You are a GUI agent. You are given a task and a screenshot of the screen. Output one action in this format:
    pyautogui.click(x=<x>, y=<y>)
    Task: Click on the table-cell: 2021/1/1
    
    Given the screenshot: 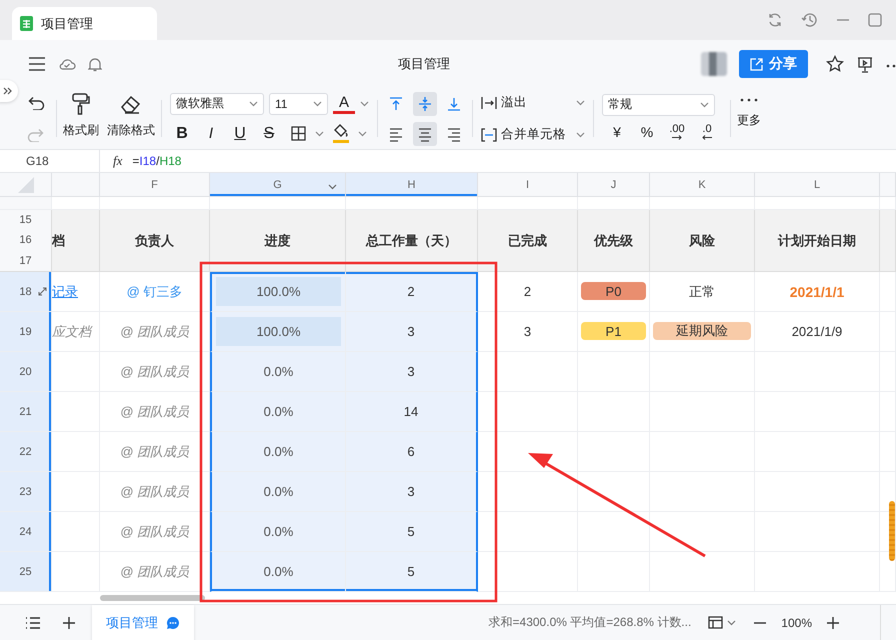 What is the action you would take?
    pyautogui.click(x=817, y=292)
    